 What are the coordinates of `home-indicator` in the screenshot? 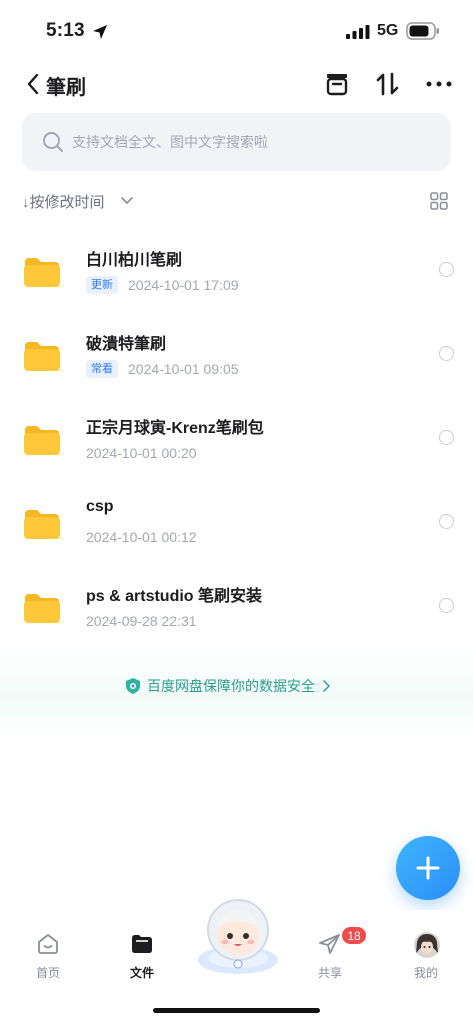 It's located at (236, 1010).